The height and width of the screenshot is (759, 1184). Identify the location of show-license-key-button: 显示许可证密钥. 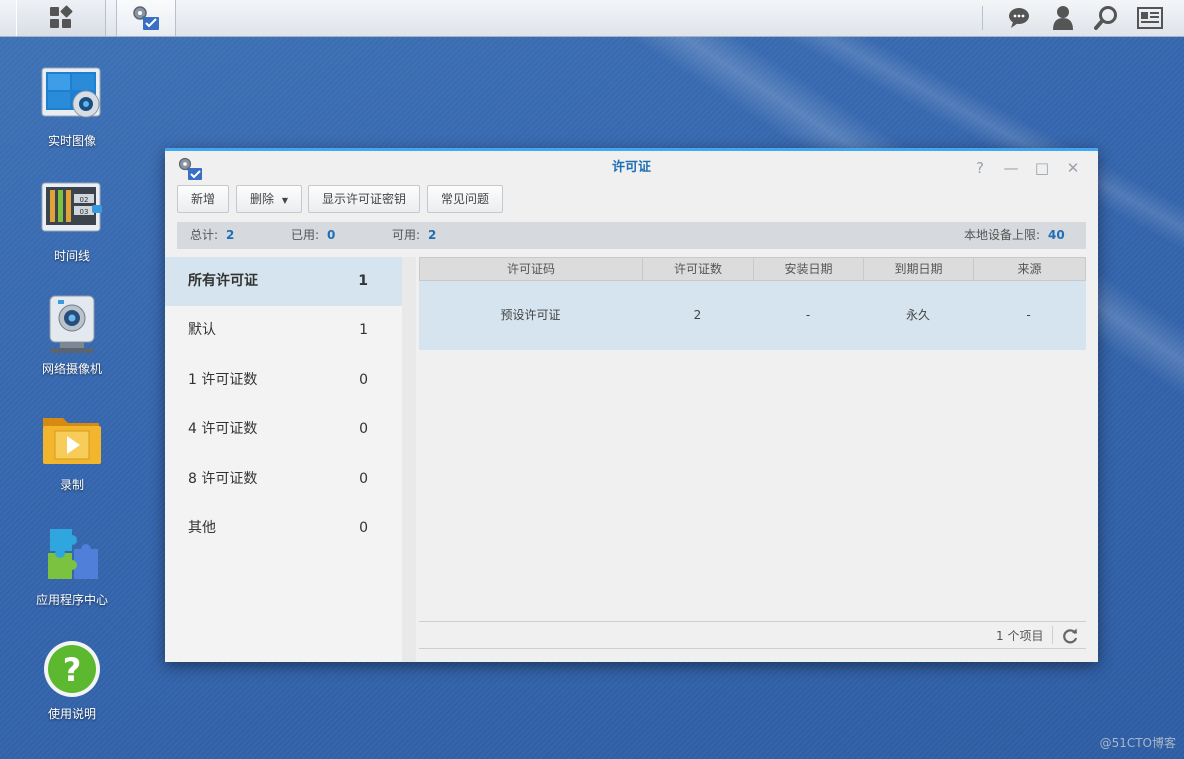
(364, 199).